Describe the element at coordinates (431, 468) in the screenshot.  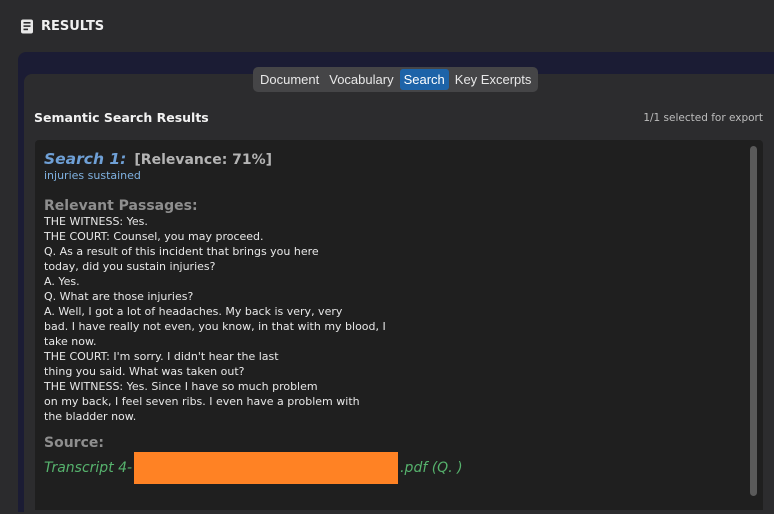
I see `source-suffix: .pdf (Q. )` at that location.